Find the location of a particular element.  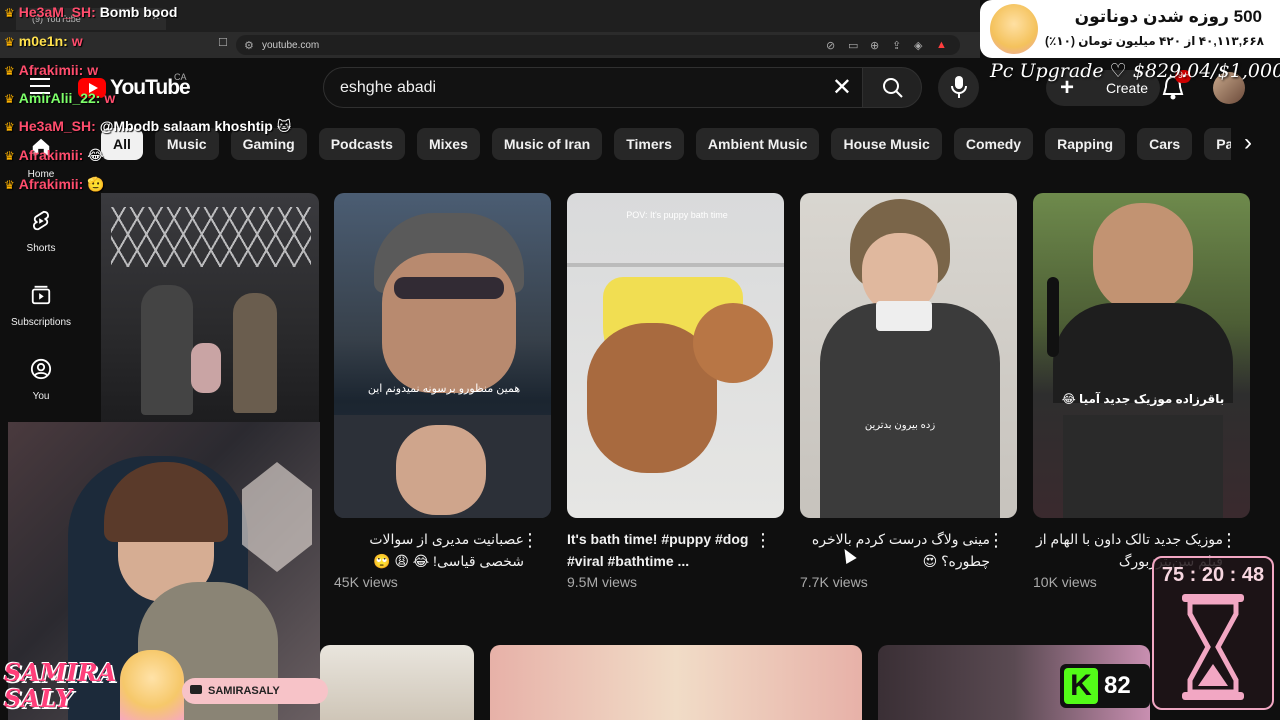

social-handle: SAMIRASALY is located at coordinates (255, 691).